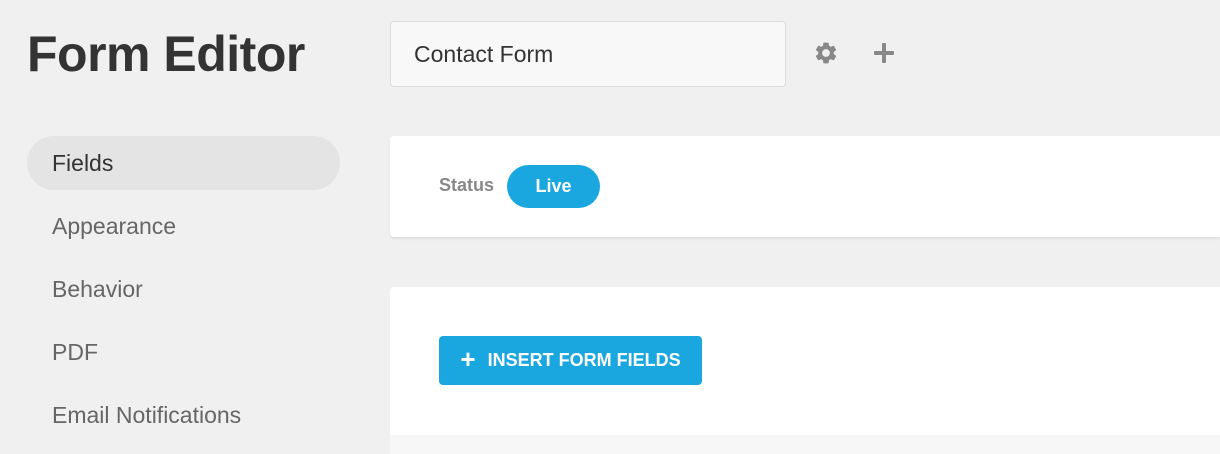 The height and width of the screenshot is (454, 1220). I want to click on plus-icon, so click(884, 53).